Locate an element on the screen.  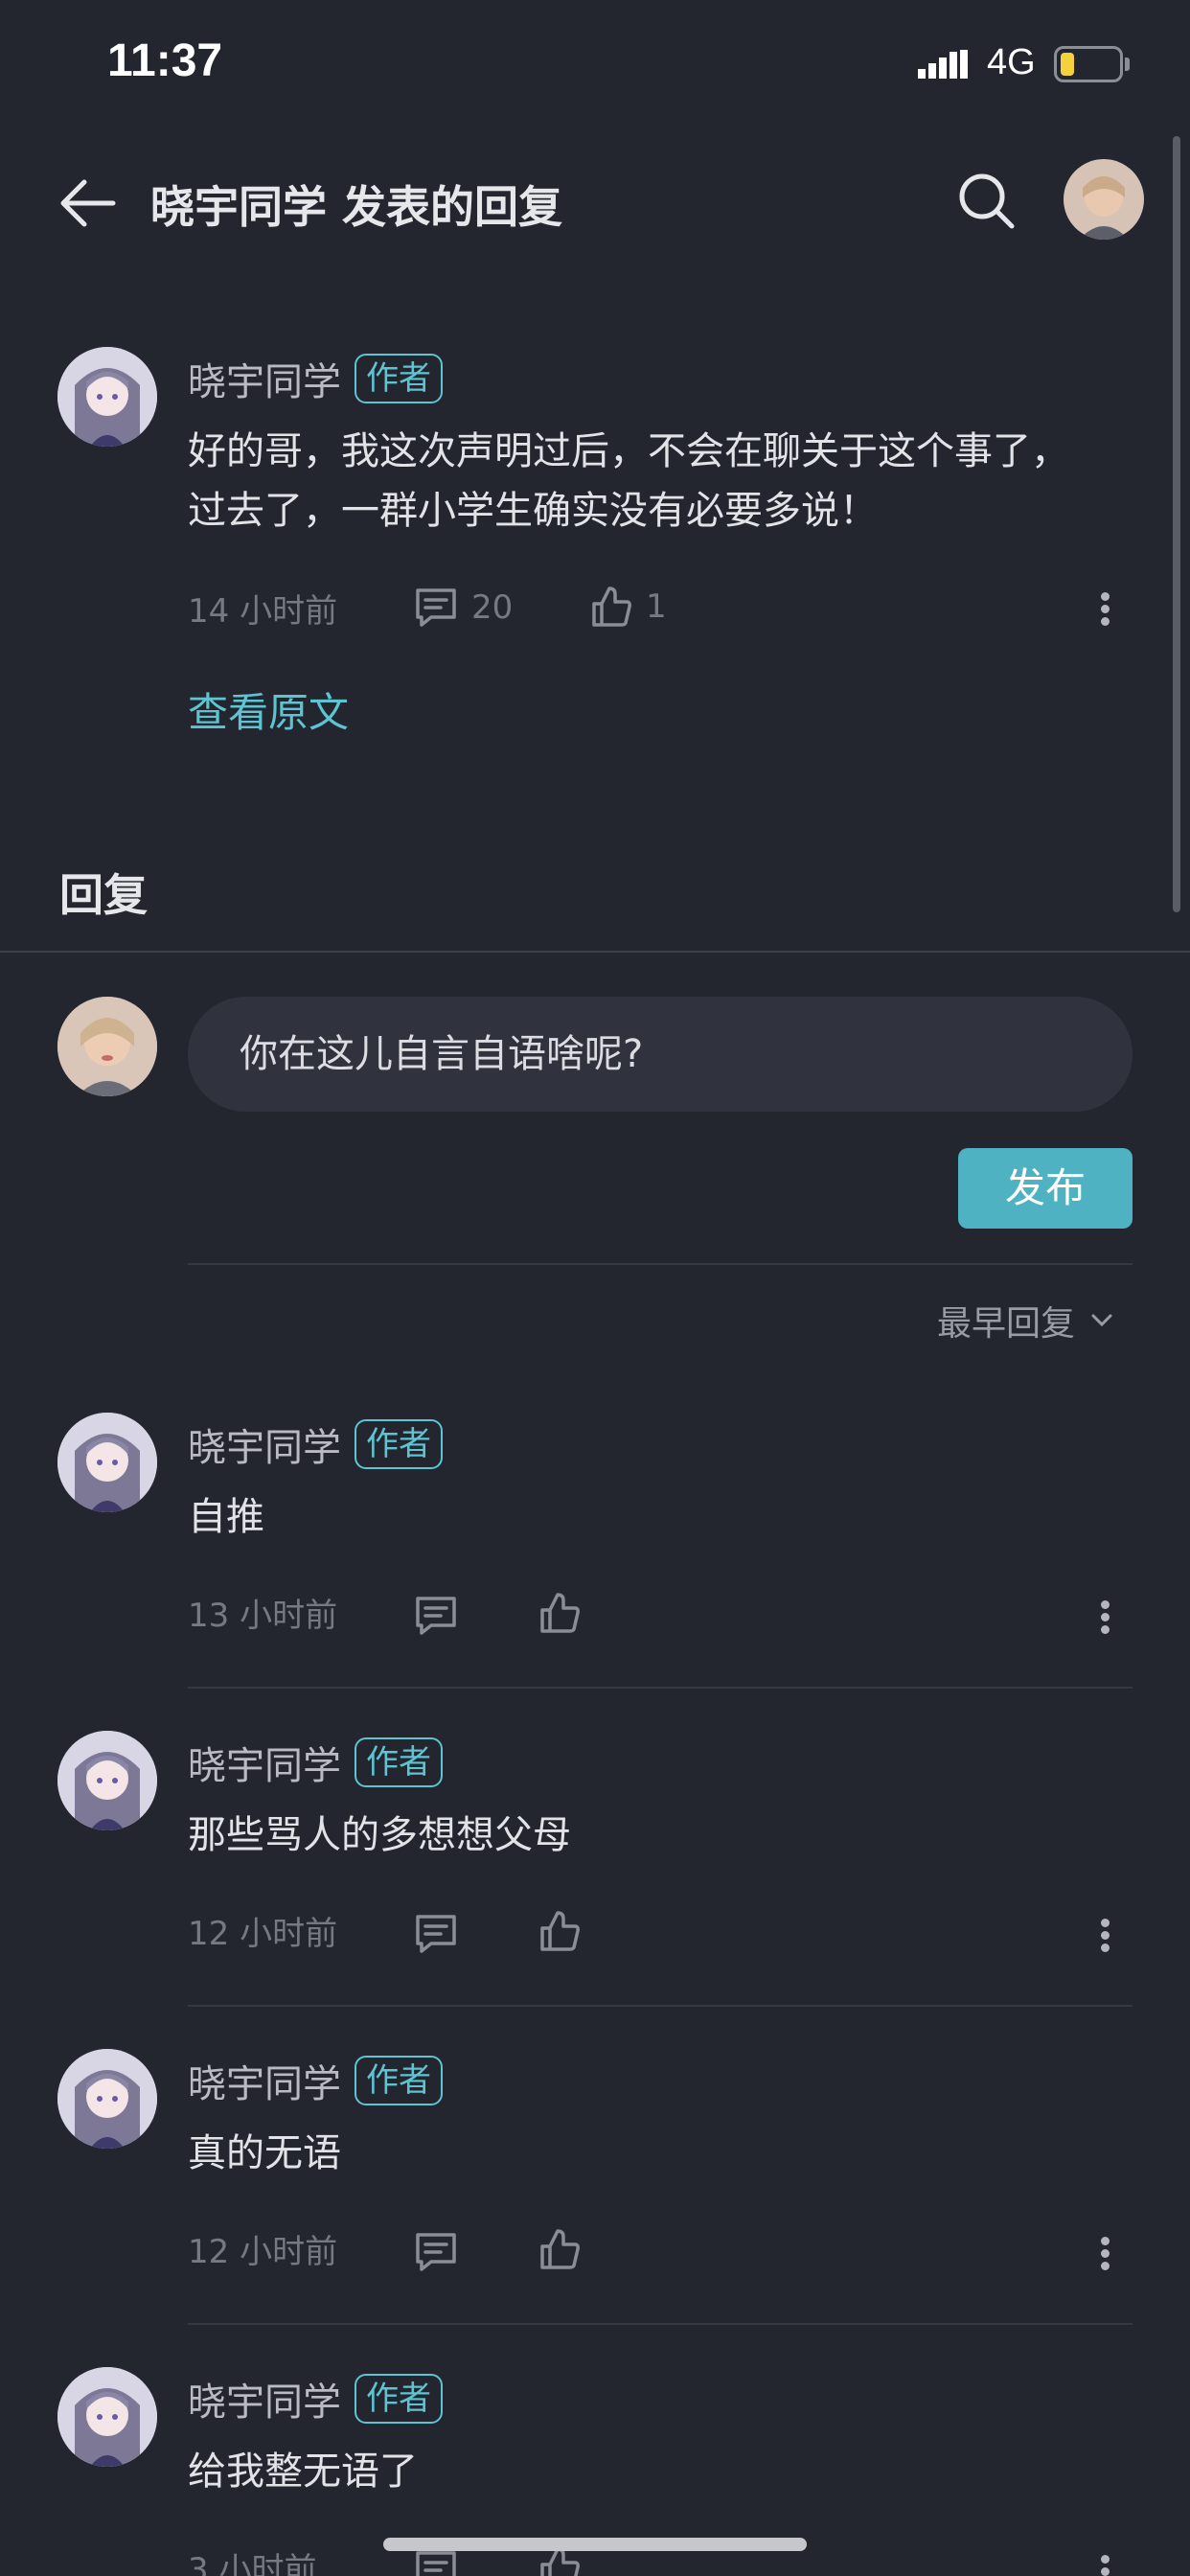
author-avatar is located at coordinates (107, 397).